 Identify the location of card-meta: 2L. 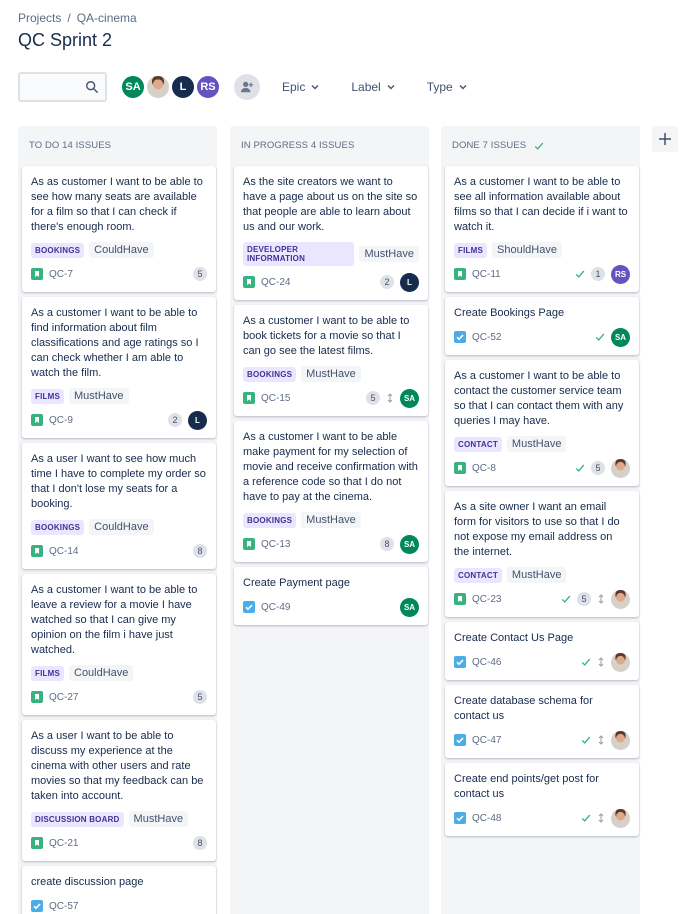
(187, 420).